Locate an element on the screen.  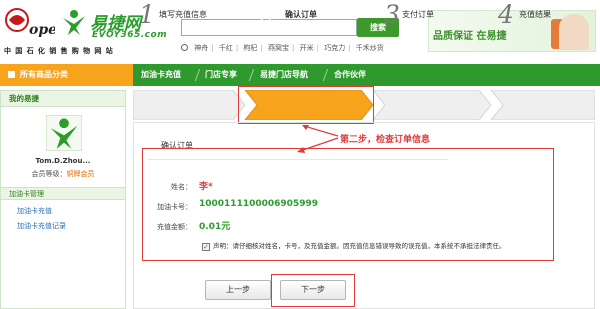
sinopec-tagline: 中国石化销售购物网站 is located at coordinates (60, 51).